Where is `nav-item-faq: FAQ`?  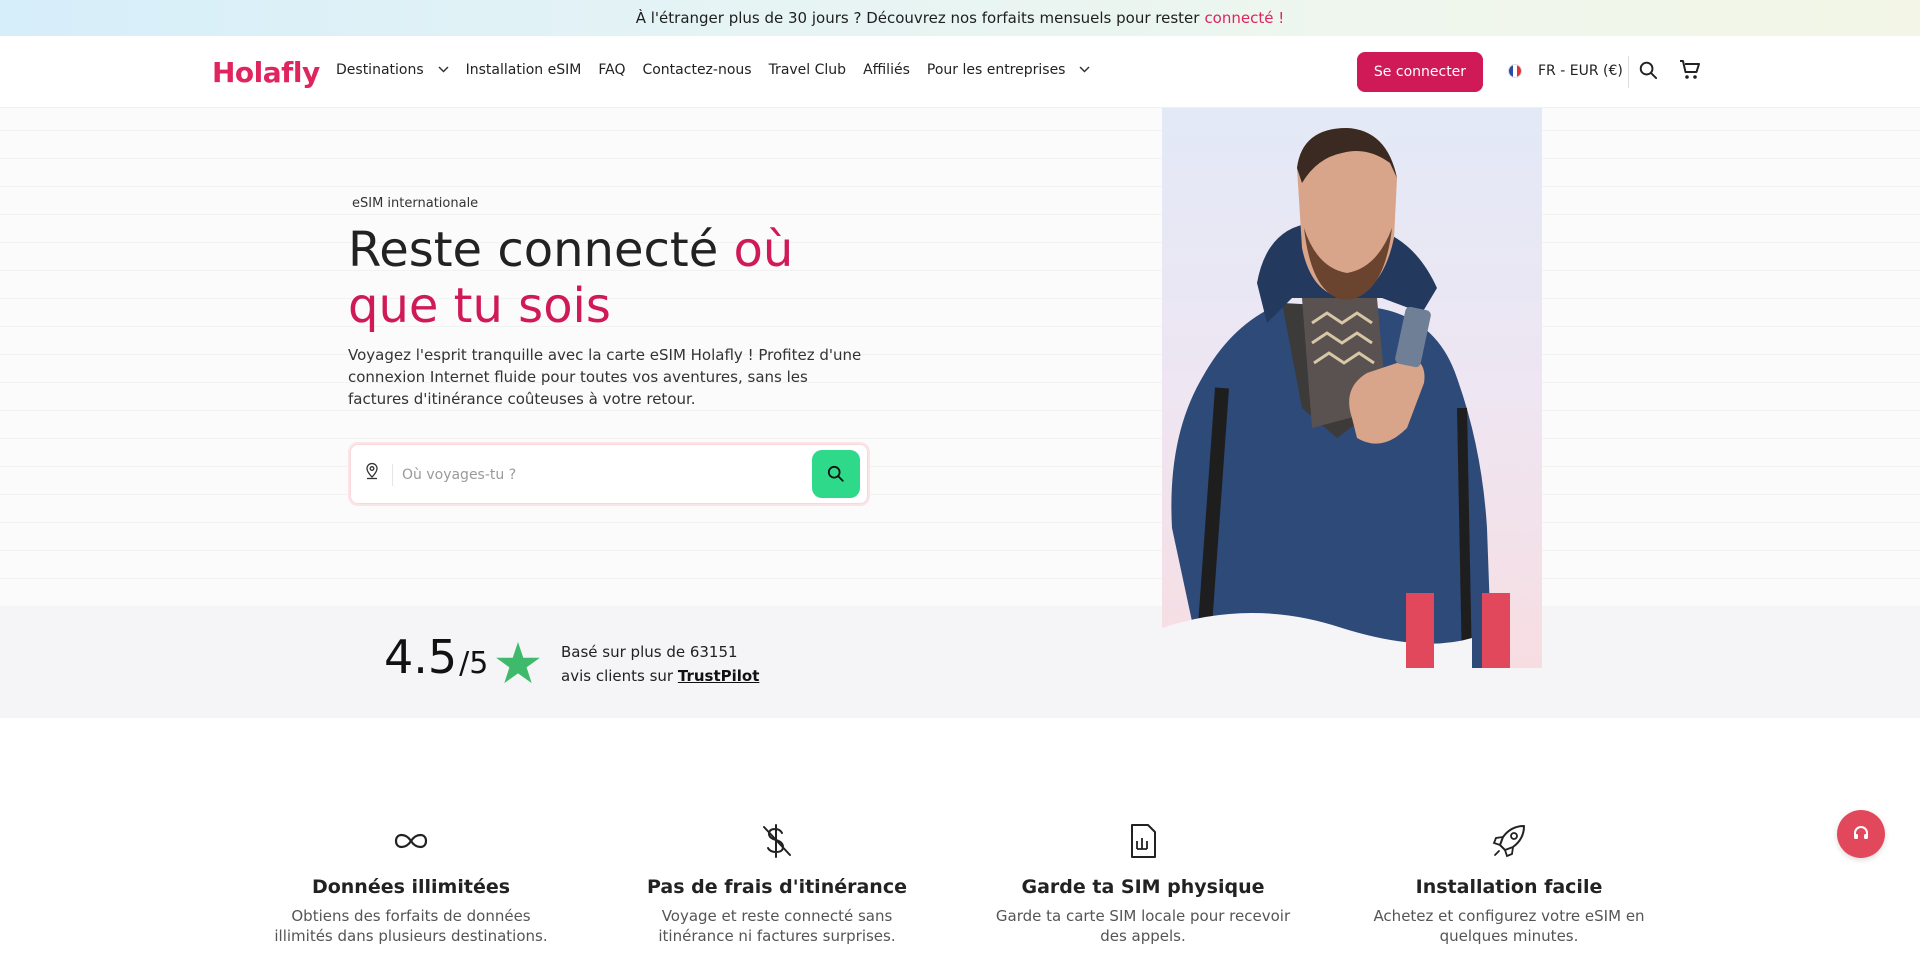
nav-item-faq: FAQ is located at coordinates (611, 70).